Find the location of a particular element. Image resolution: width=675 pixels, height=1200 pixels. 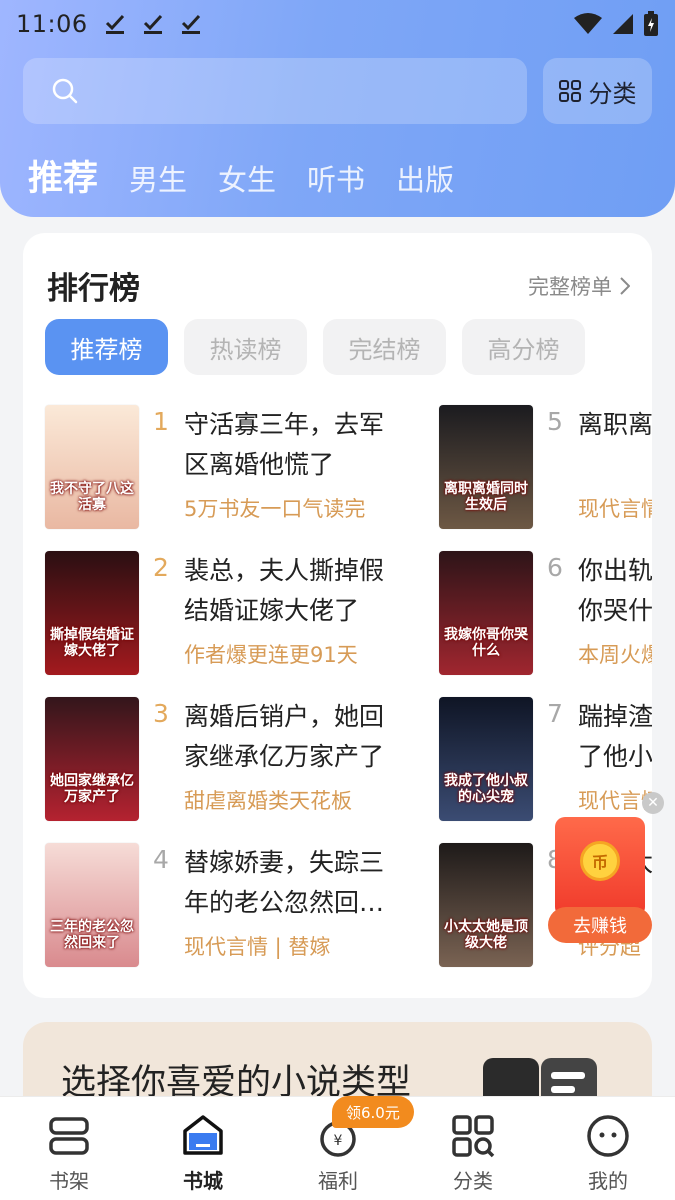

earn-money-button: 去赚钱 is located at coordinates (600, 925).